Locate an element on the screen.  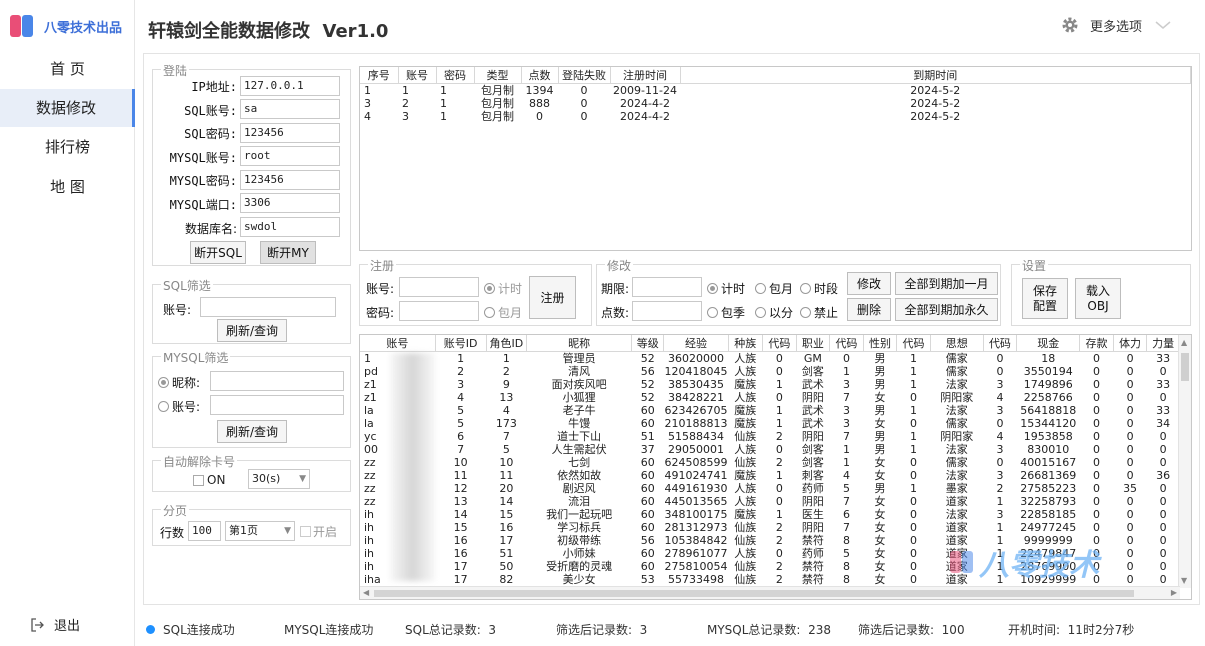
modify-points-input is located at coordinates (667, 311).